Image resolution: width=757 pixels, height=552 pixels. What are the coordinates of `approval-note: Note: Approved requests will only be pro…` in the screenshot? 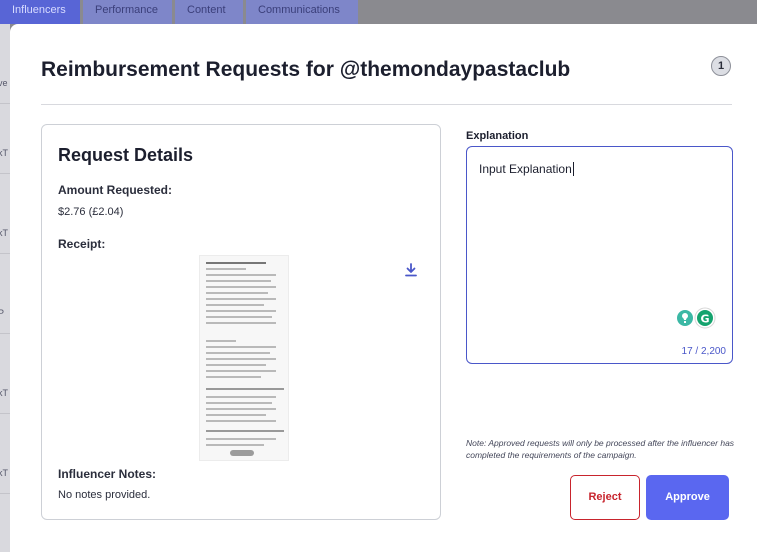 It's located at (600, 449).